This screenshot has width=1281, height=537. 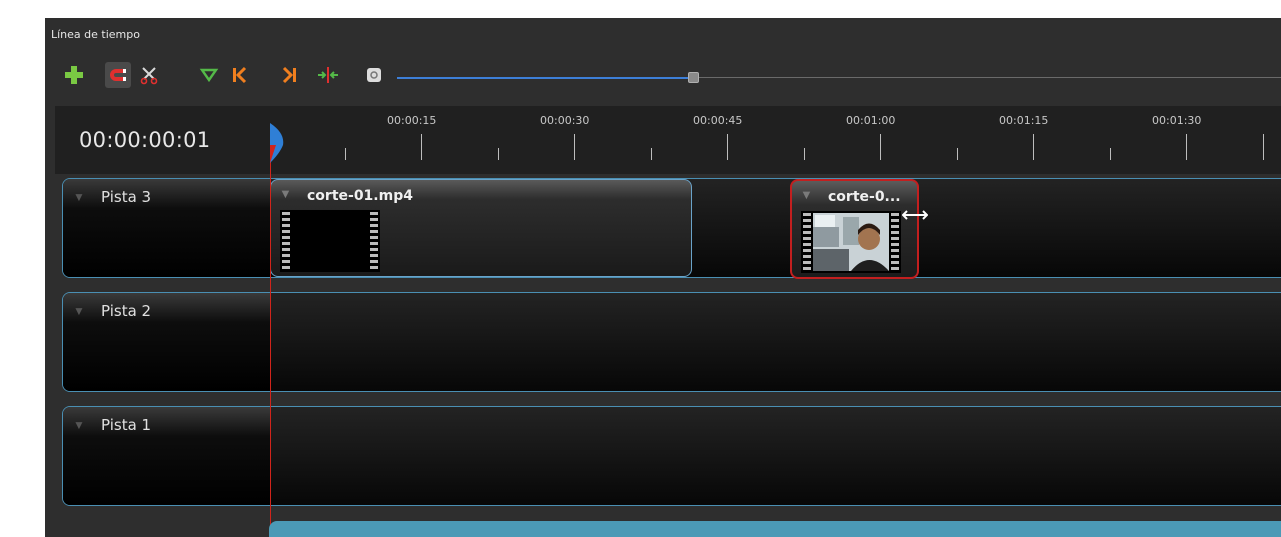 I want to click on thumbnail-image, so click(x=851, y=242).